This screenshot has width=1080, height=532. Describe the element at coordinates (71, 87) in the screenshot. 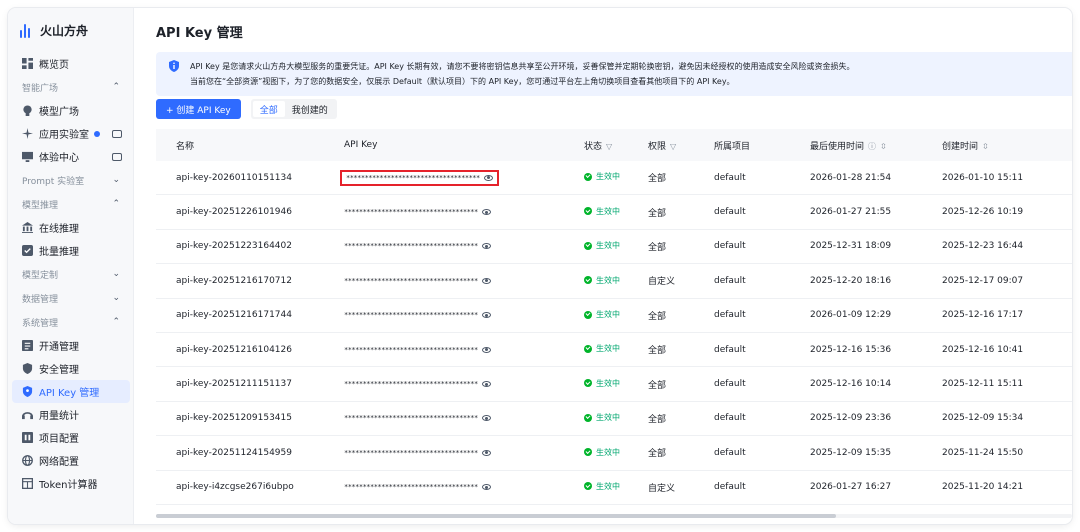

I see `sidebar-group-smart-square: 智能广场 ⌃` at that location.